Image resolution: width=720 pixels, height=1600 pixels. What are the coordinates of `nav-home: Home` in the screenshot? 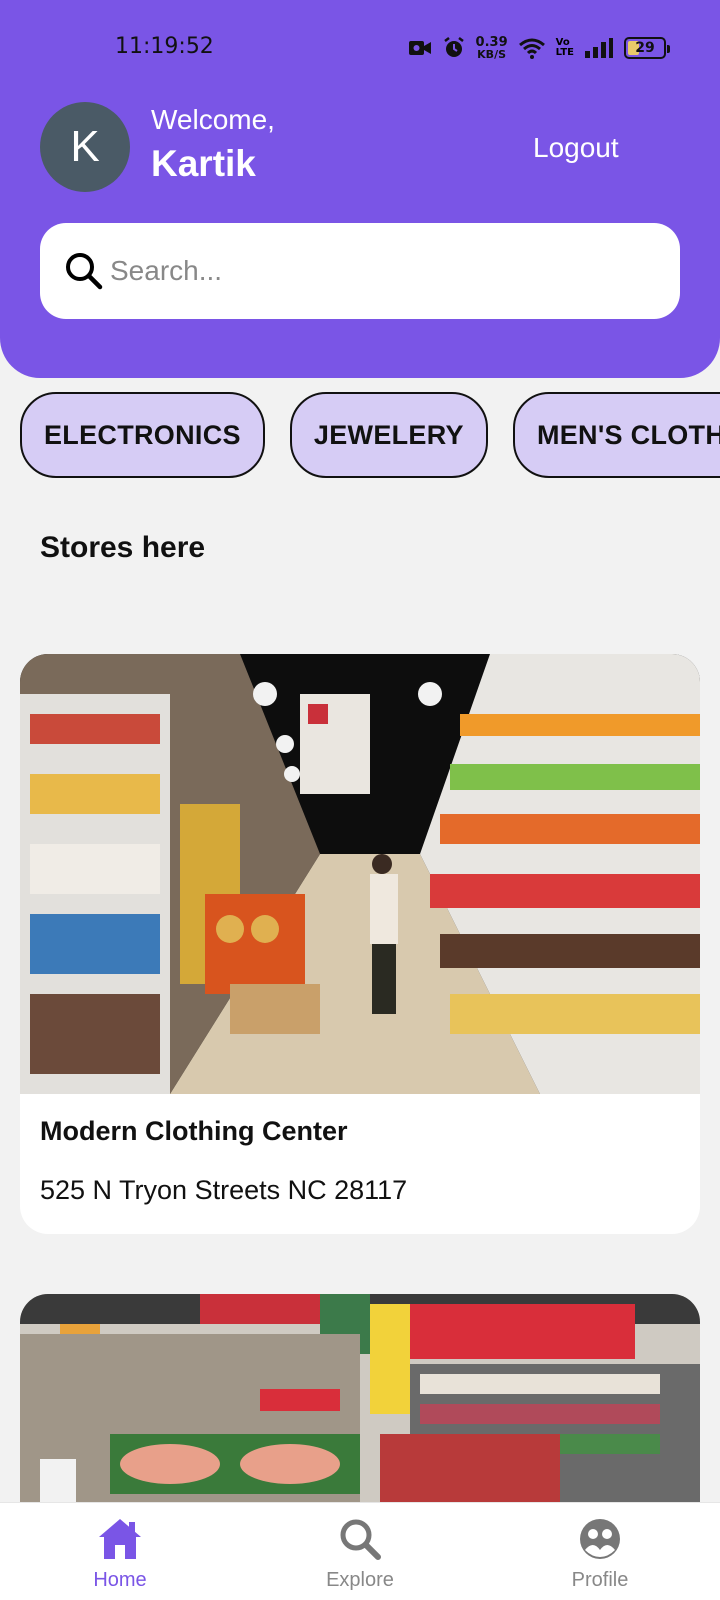 It's located at (120, 1551).